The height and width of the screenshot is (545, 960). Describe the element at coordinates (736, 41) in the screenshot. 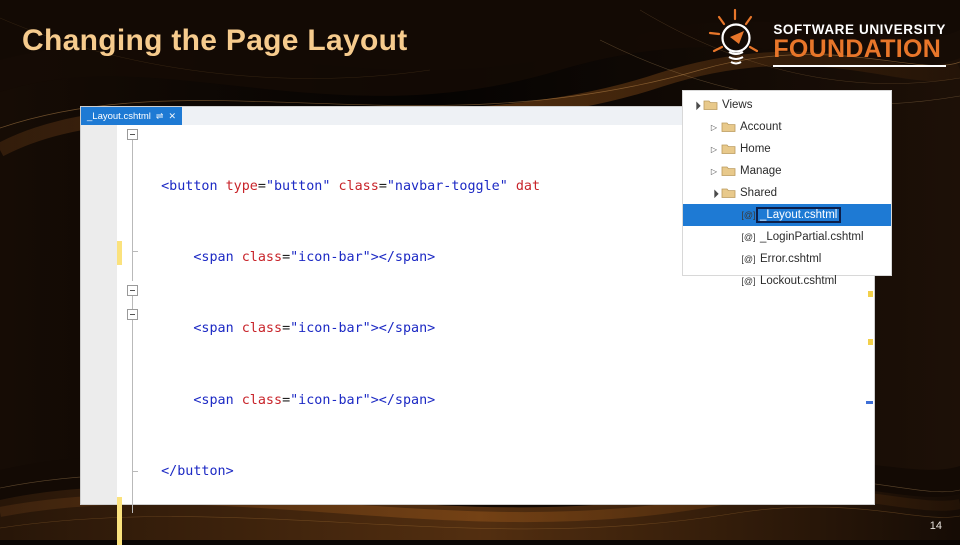

I see `lightbulb-icon` at that location.